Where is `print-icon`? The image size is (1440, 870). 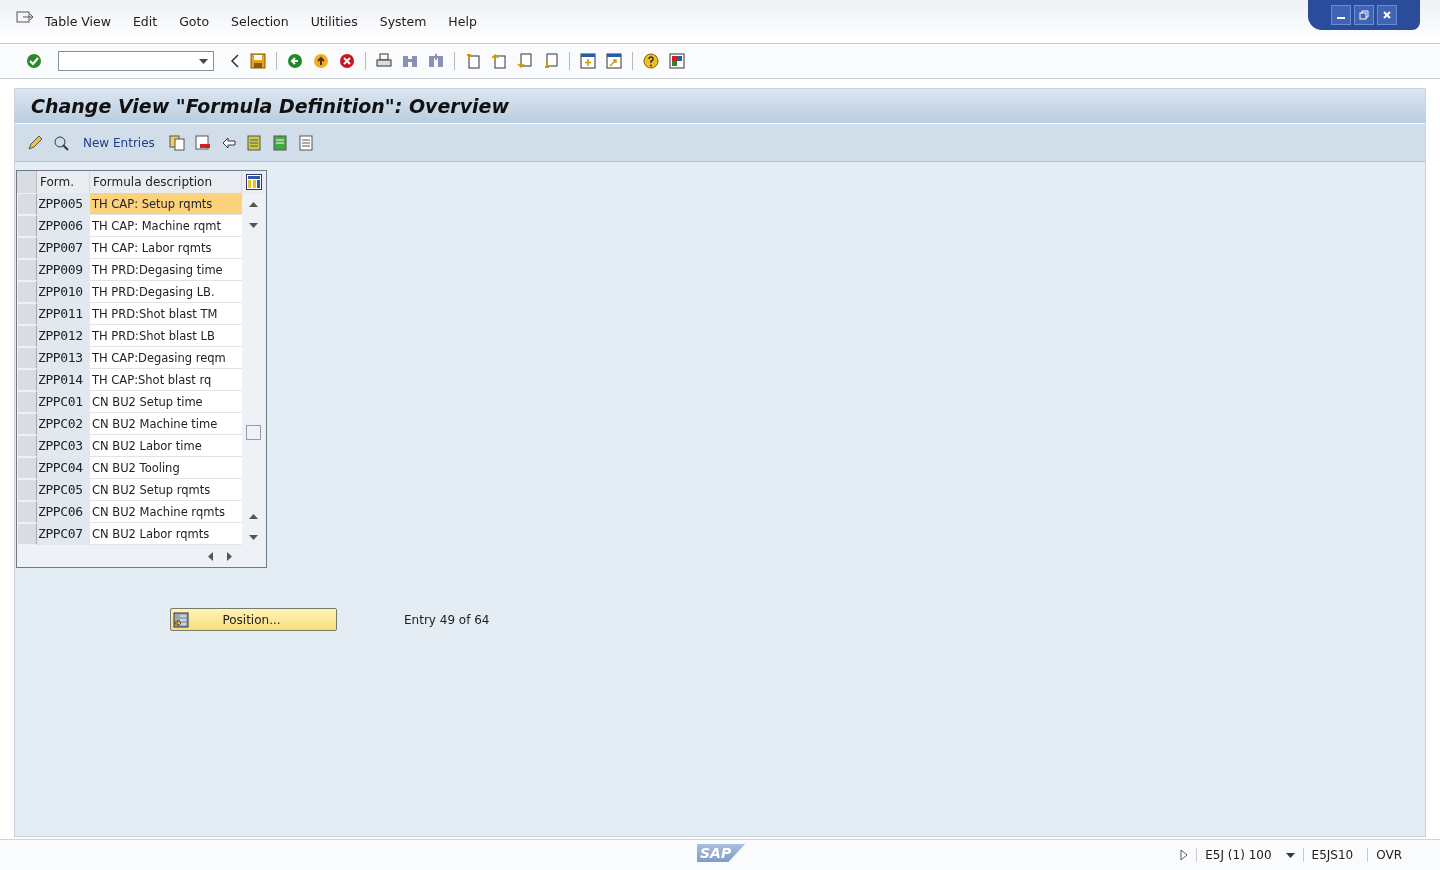 print-icon is located at coordinates (384, 61).